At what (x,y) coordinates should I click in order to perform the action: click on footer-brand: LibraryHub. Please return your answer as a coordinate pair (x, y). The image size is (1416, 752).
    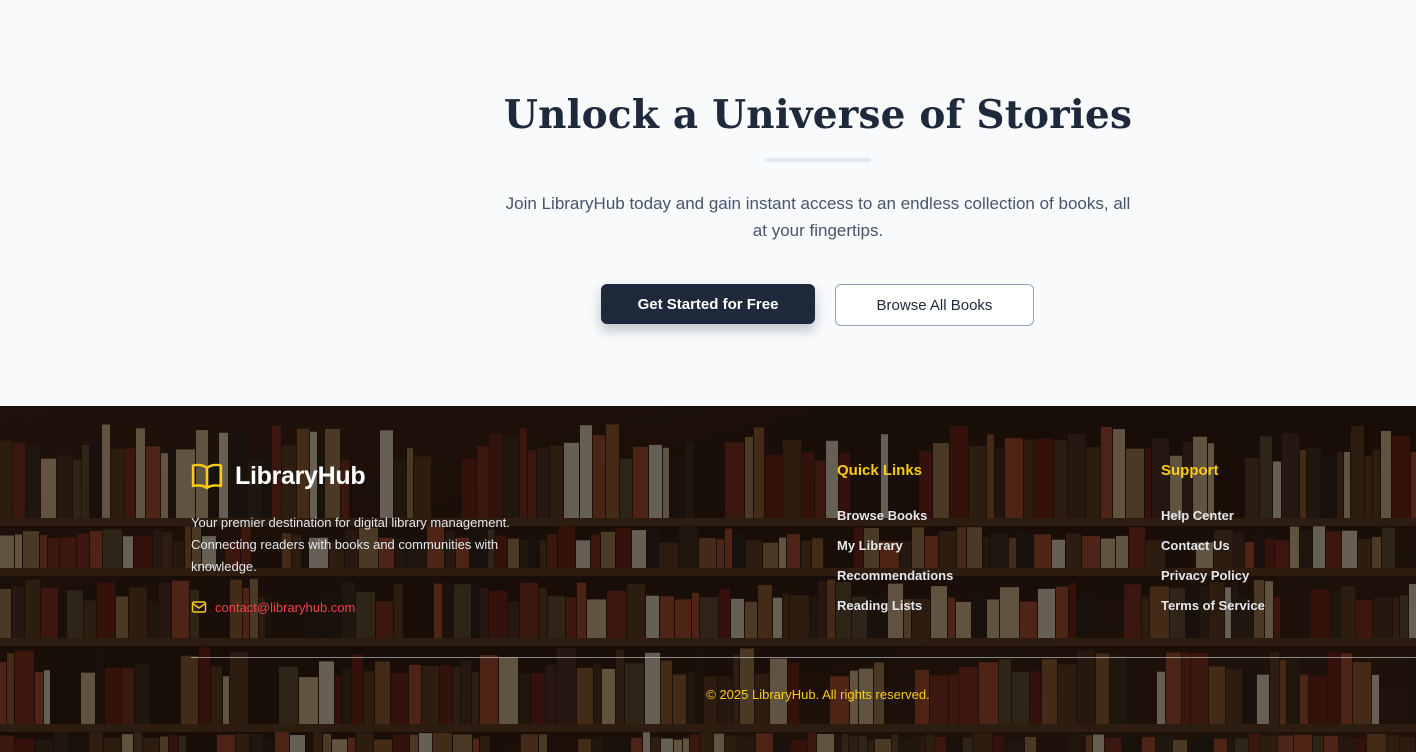
    Looking at the image, I should click on (278, 476).